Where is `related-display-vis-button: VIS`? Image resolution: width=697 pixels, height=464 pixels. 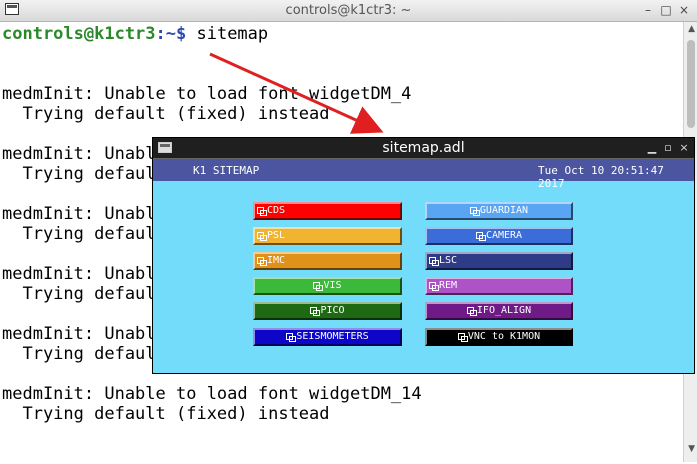 related-display-vis-button: VIS is located at coordinates (327, 286).